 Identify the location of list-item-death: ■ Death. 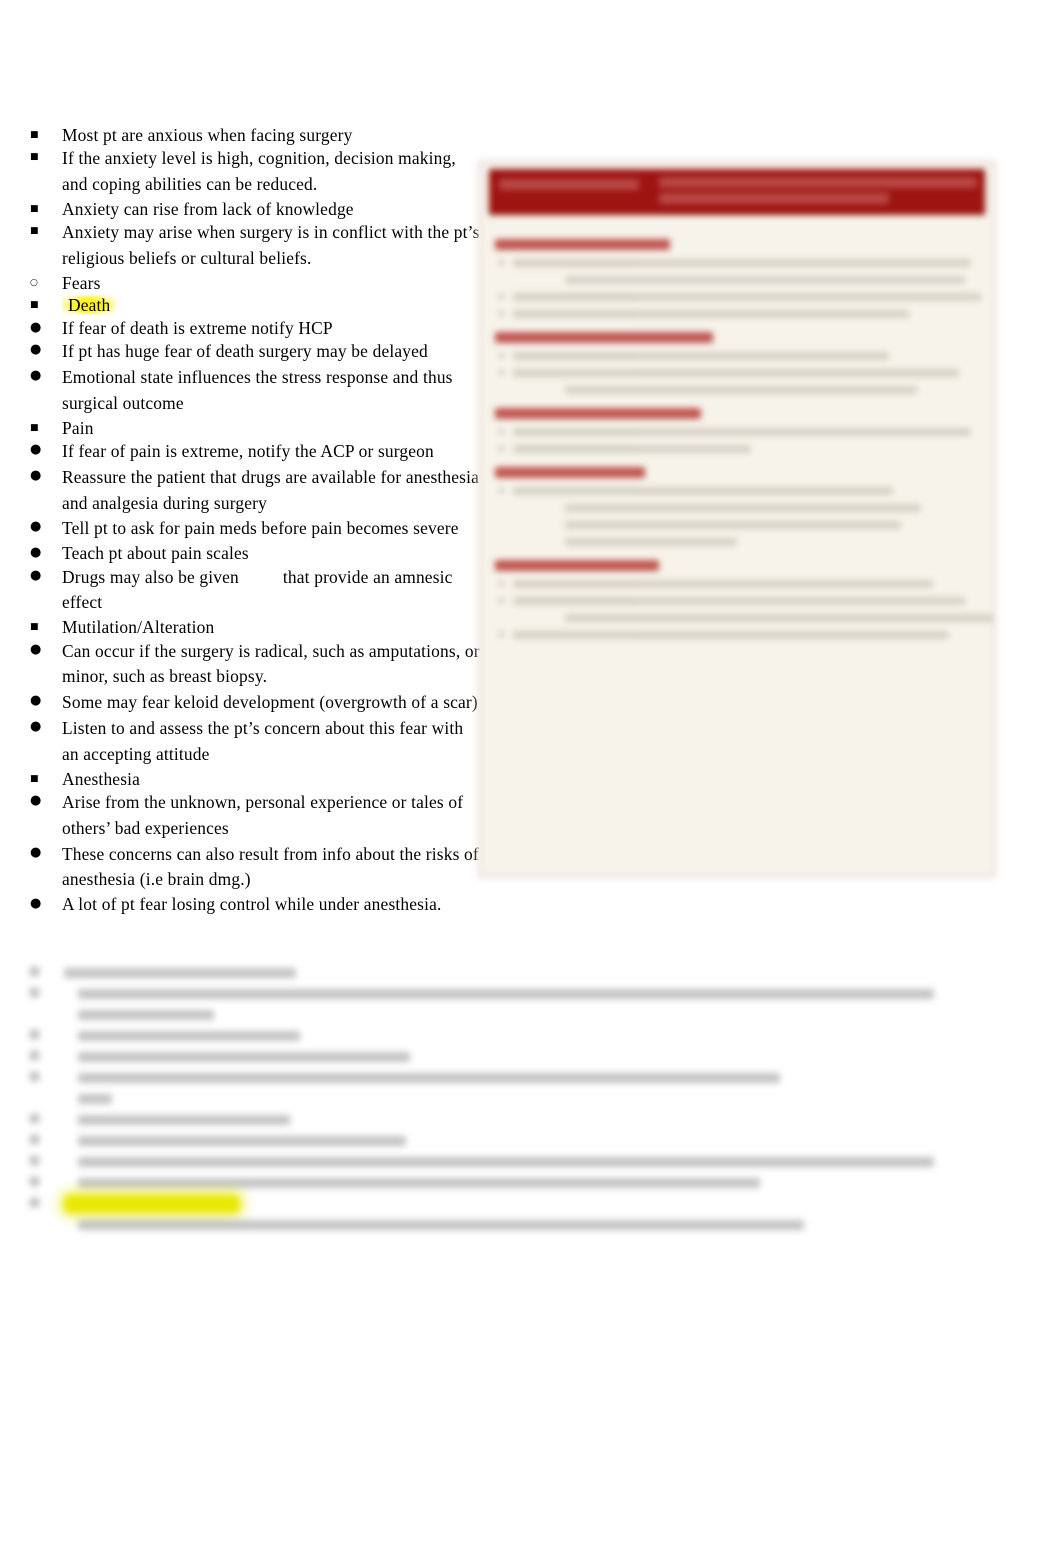
(256, 305).